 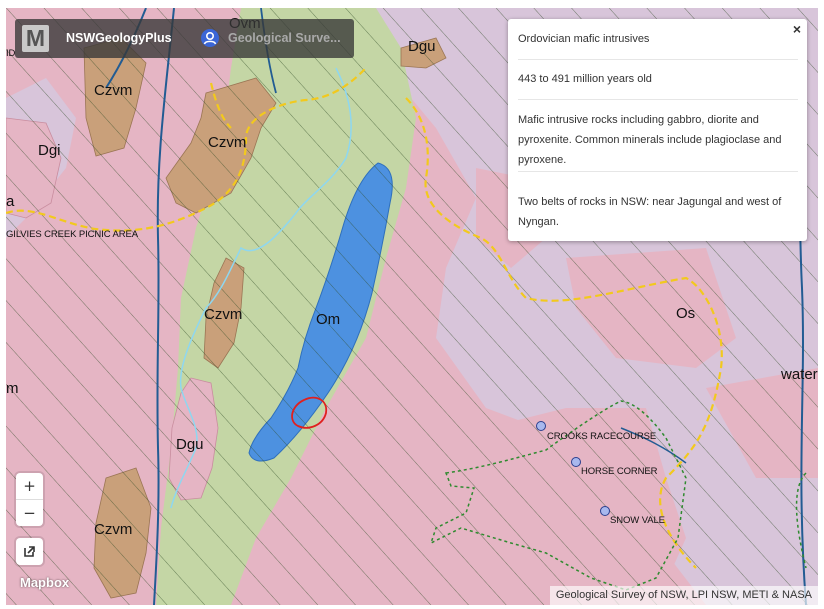 I want to click on place-label-snow-vale: SNOW VALE, so click(x=637, y=520).